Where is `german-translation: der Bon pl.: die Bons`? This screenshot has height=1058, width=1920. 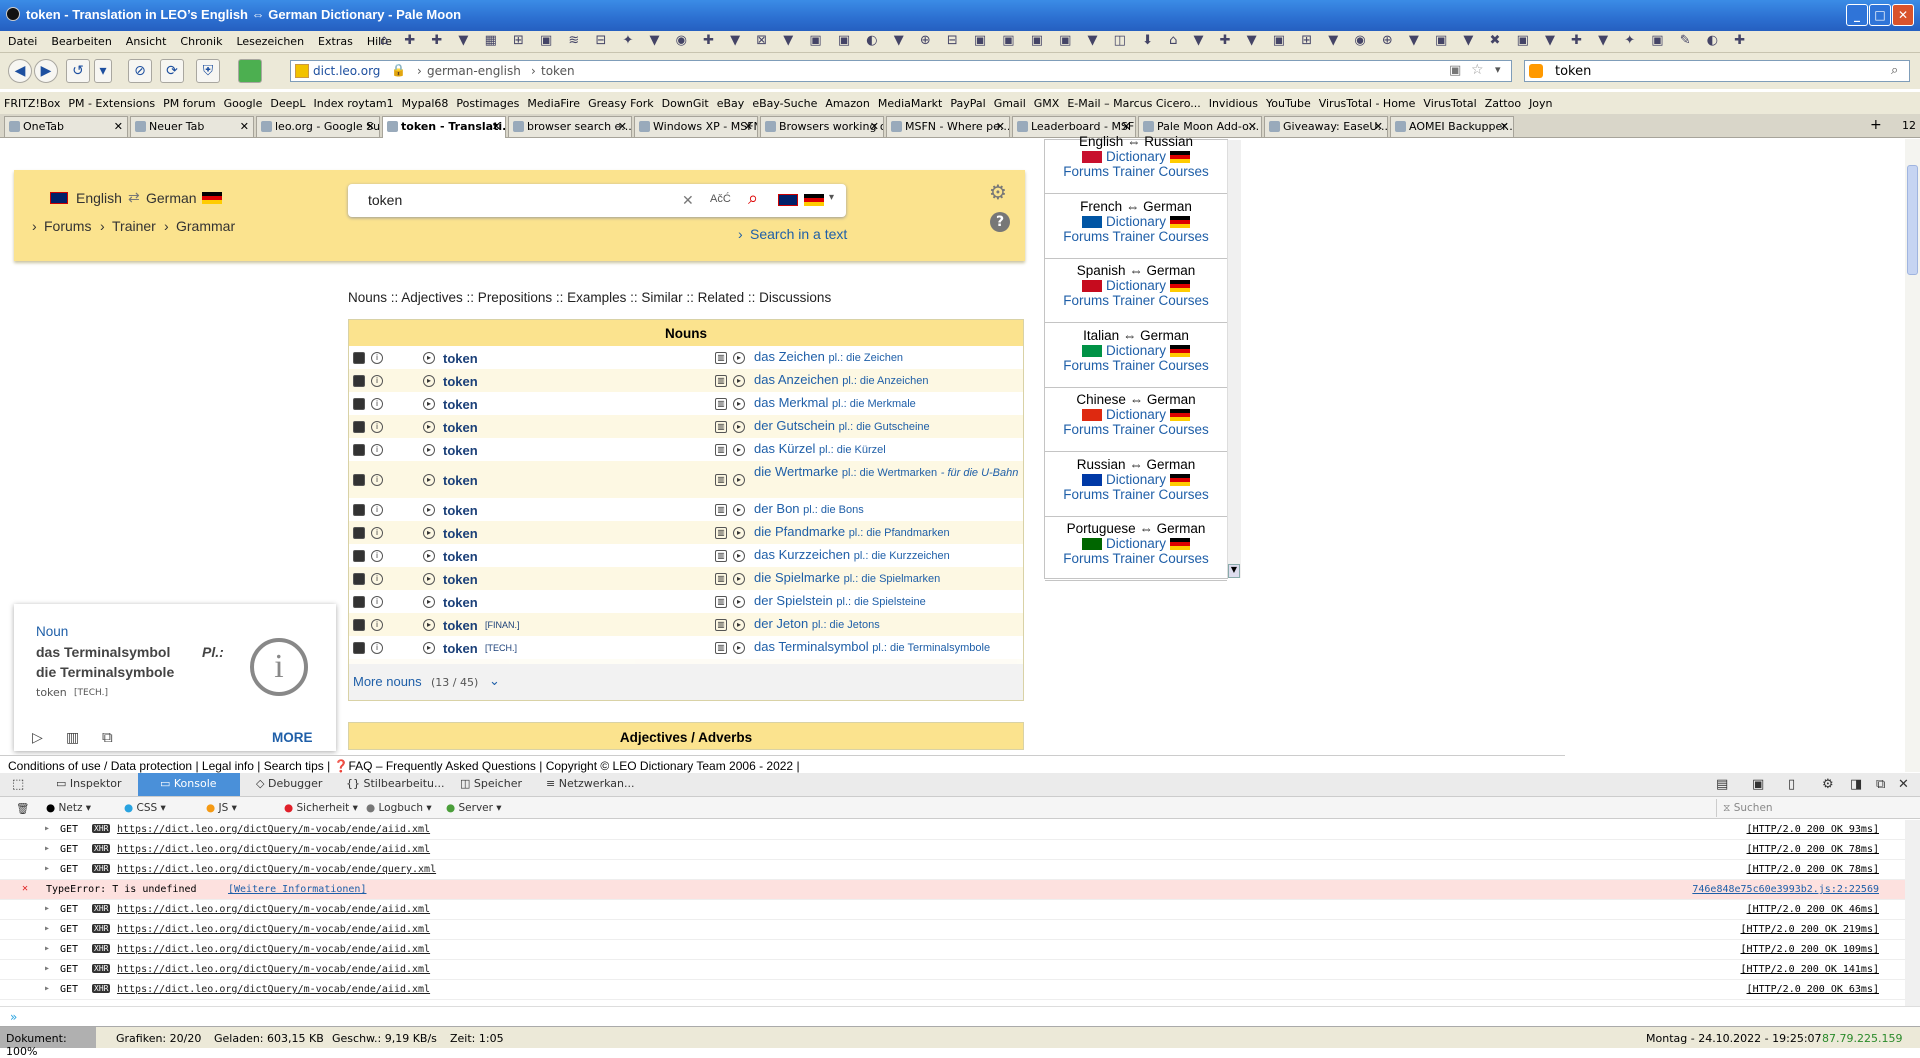 german-translation: der Bon pl.: die Bons is located at coordinates (888, 508).